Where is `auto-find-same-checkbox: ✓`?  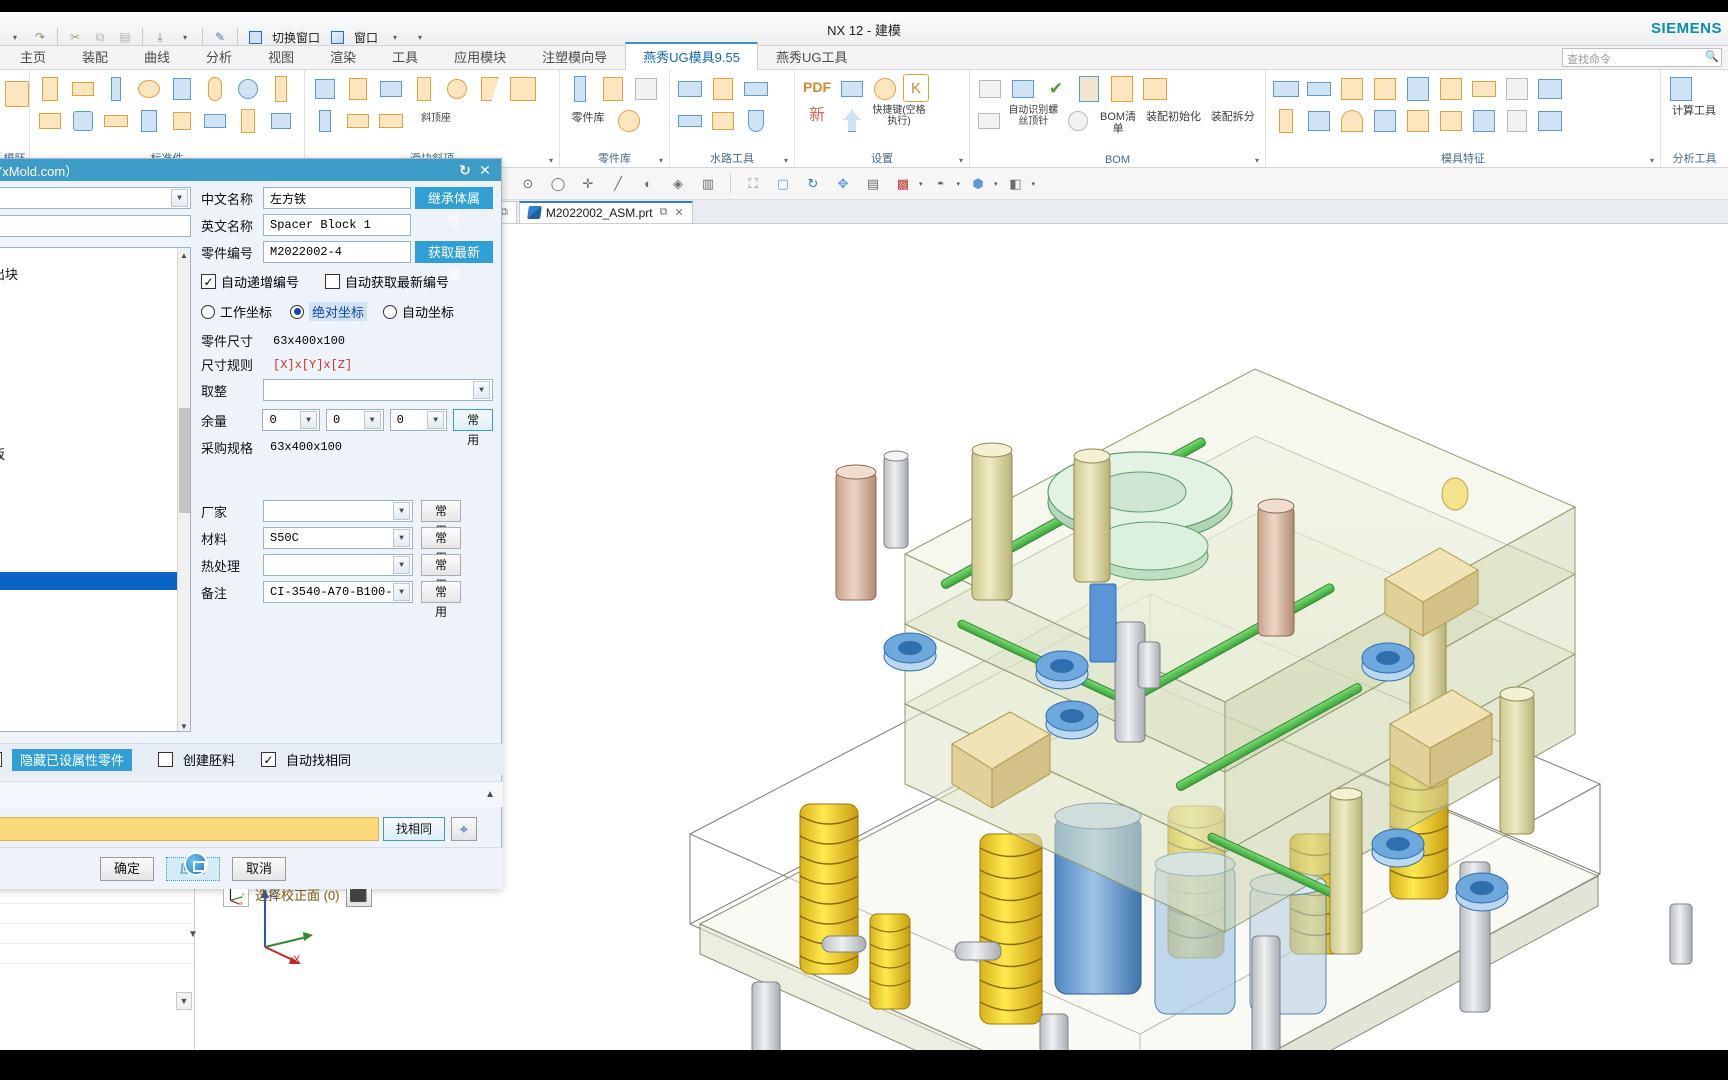
auto-find-same-checkbox: ✓ is located at coordinates (269, 759).